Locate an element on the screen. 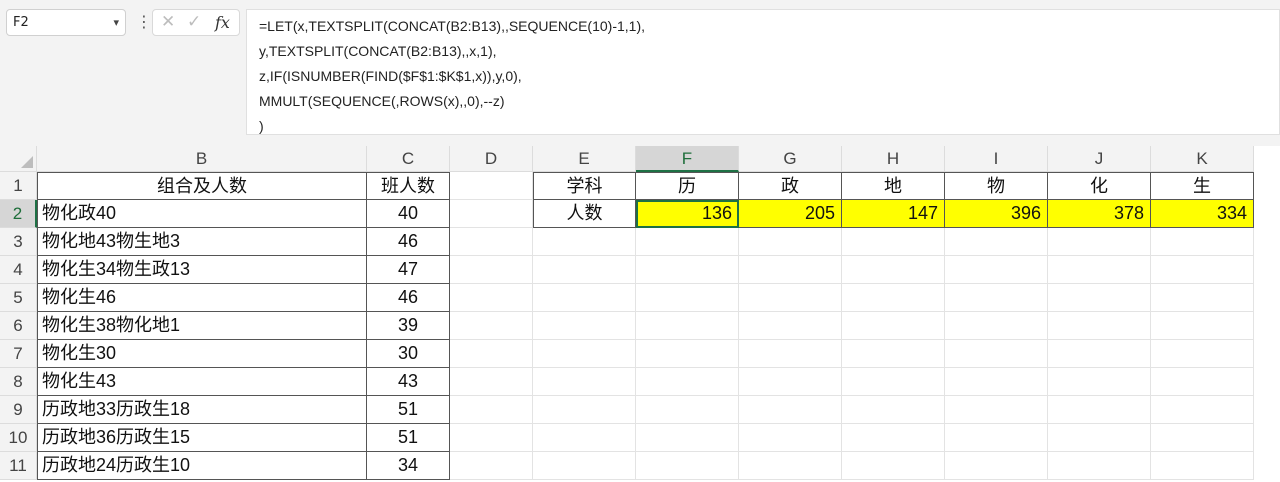 This screenshot has height=482, width=1280. class-count-cell: 40 is located at coordinates (408, 214).